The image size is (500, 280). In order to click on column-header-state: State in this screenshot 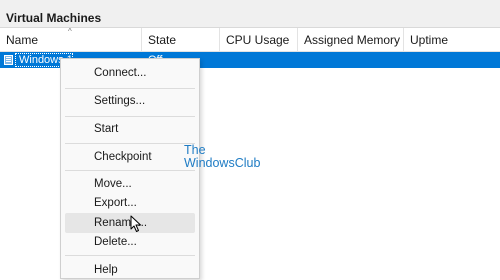, I will do `click(181, 40)`.